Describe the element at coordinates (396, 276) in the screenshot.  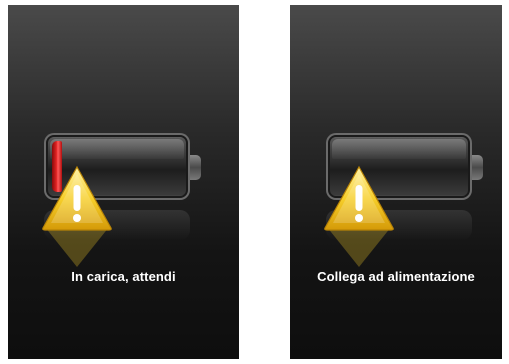
I see `status-message: Collega ad alimentazione` at that location.